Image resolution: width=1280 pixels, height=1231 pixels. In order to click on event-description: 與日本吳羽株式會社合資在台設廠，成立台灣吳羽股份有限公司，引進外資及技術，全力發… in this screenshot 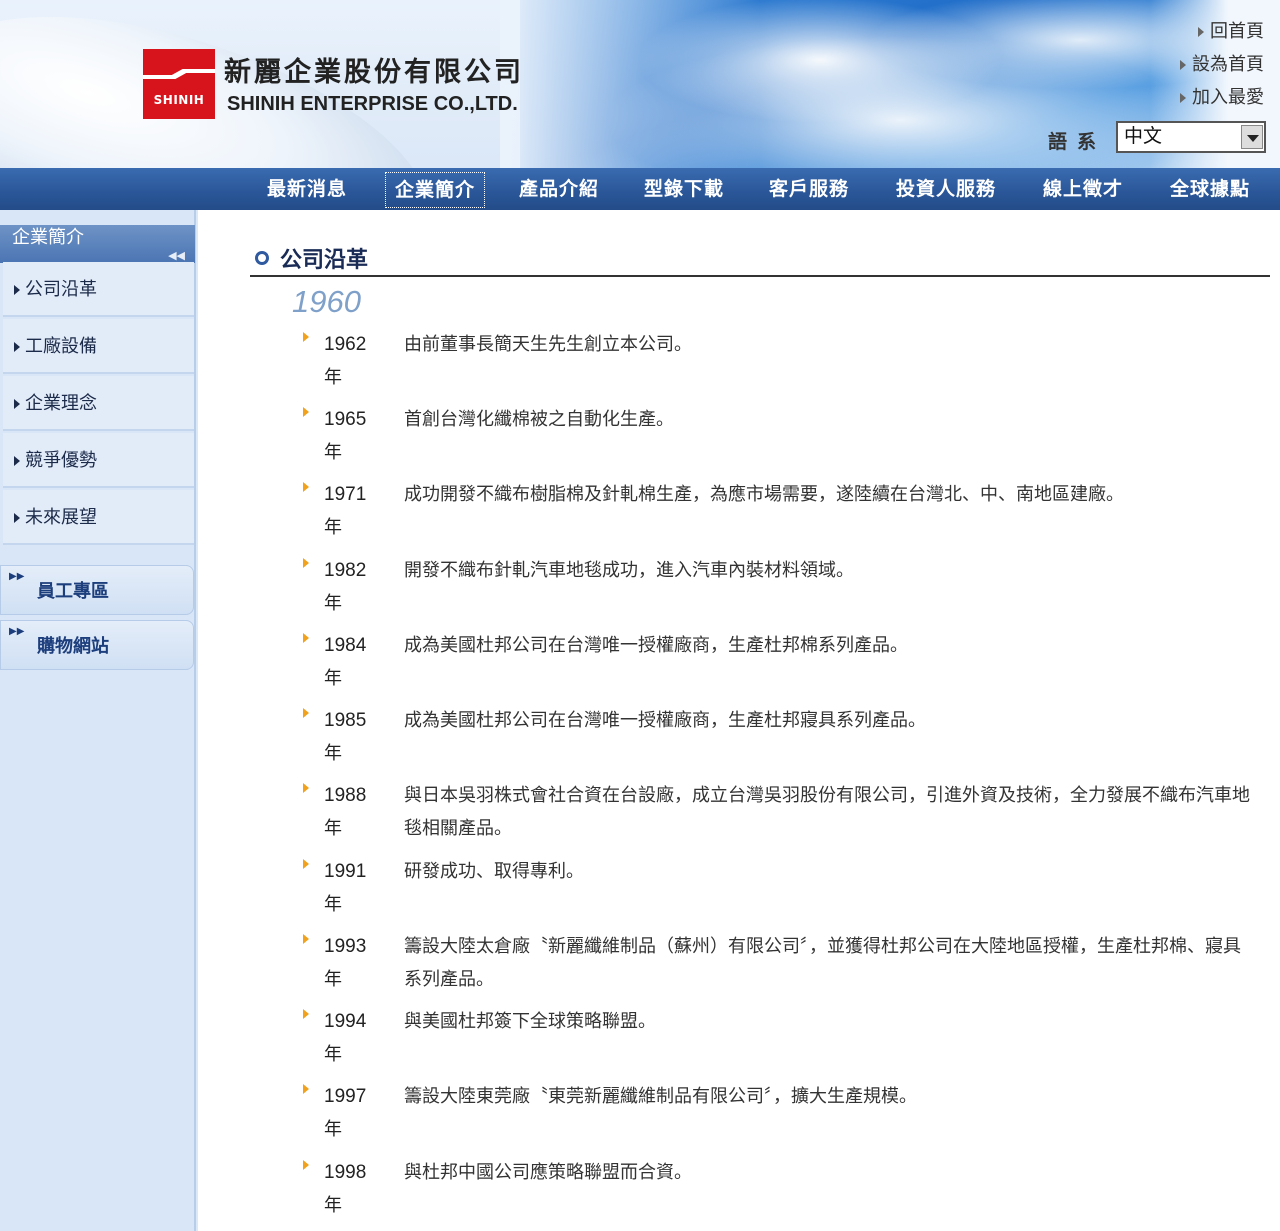, I will do `click(827, 812)`.